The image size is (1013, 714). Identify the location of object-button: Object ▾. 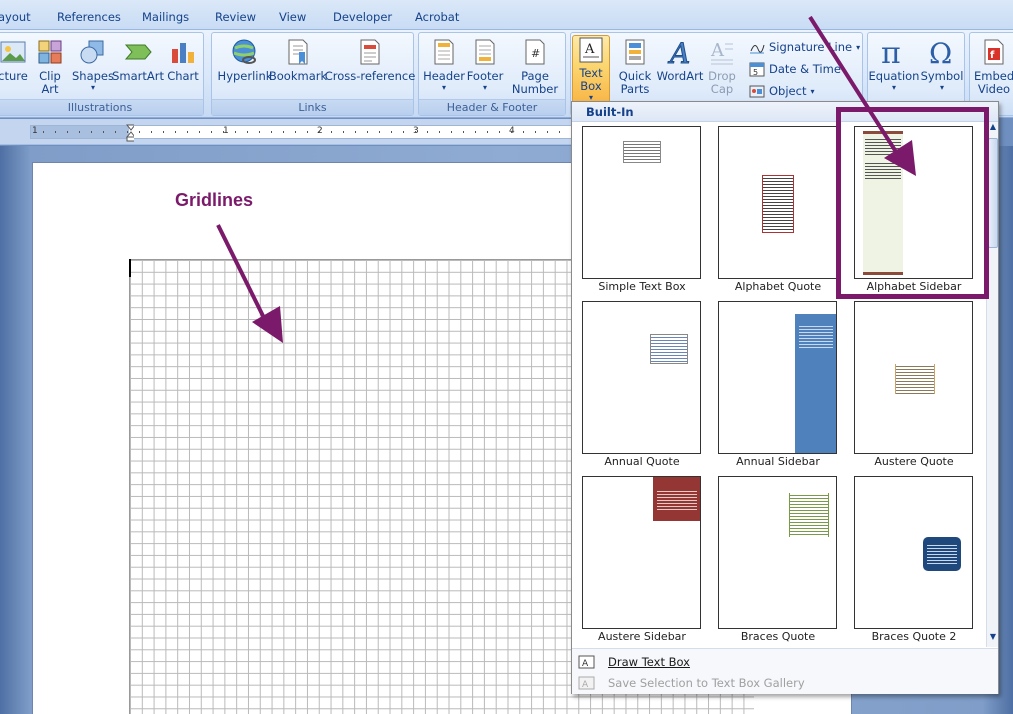
(781, 91).